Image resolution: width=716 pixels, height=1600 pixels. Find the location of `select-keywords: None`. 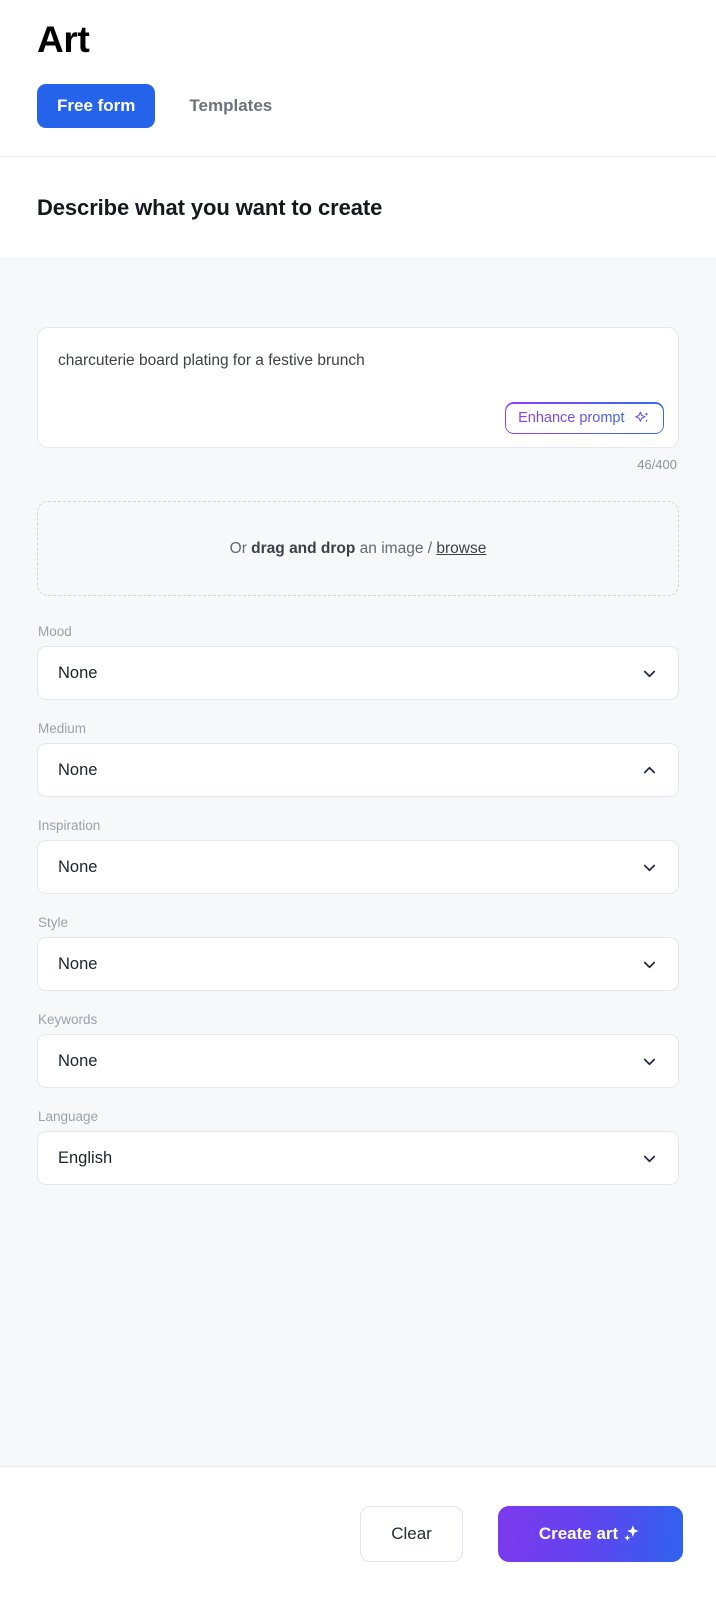

select-keywords: None is located at coordinates (358, 1061).